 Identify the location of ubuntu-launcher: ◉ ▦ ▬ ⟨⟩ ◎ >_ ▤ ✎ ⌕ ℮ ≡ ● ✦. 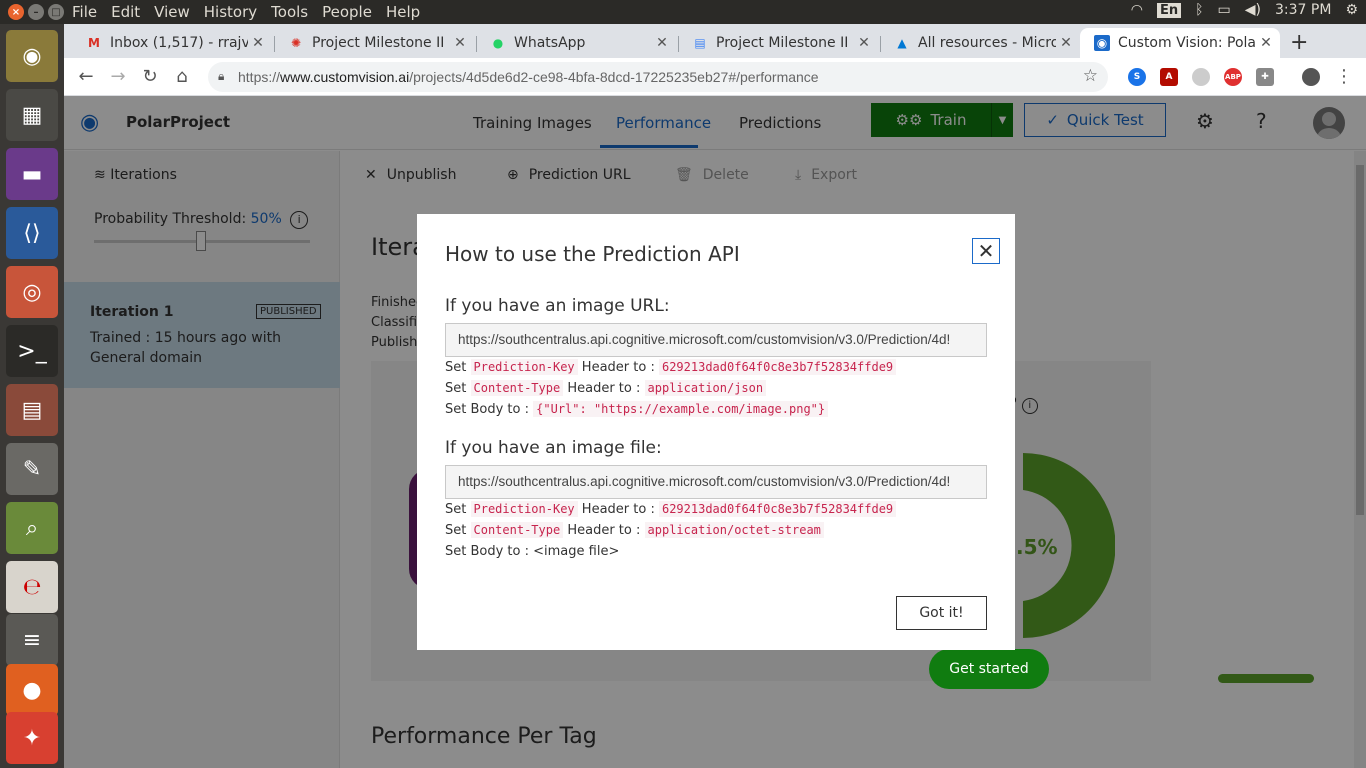
(32, 396).